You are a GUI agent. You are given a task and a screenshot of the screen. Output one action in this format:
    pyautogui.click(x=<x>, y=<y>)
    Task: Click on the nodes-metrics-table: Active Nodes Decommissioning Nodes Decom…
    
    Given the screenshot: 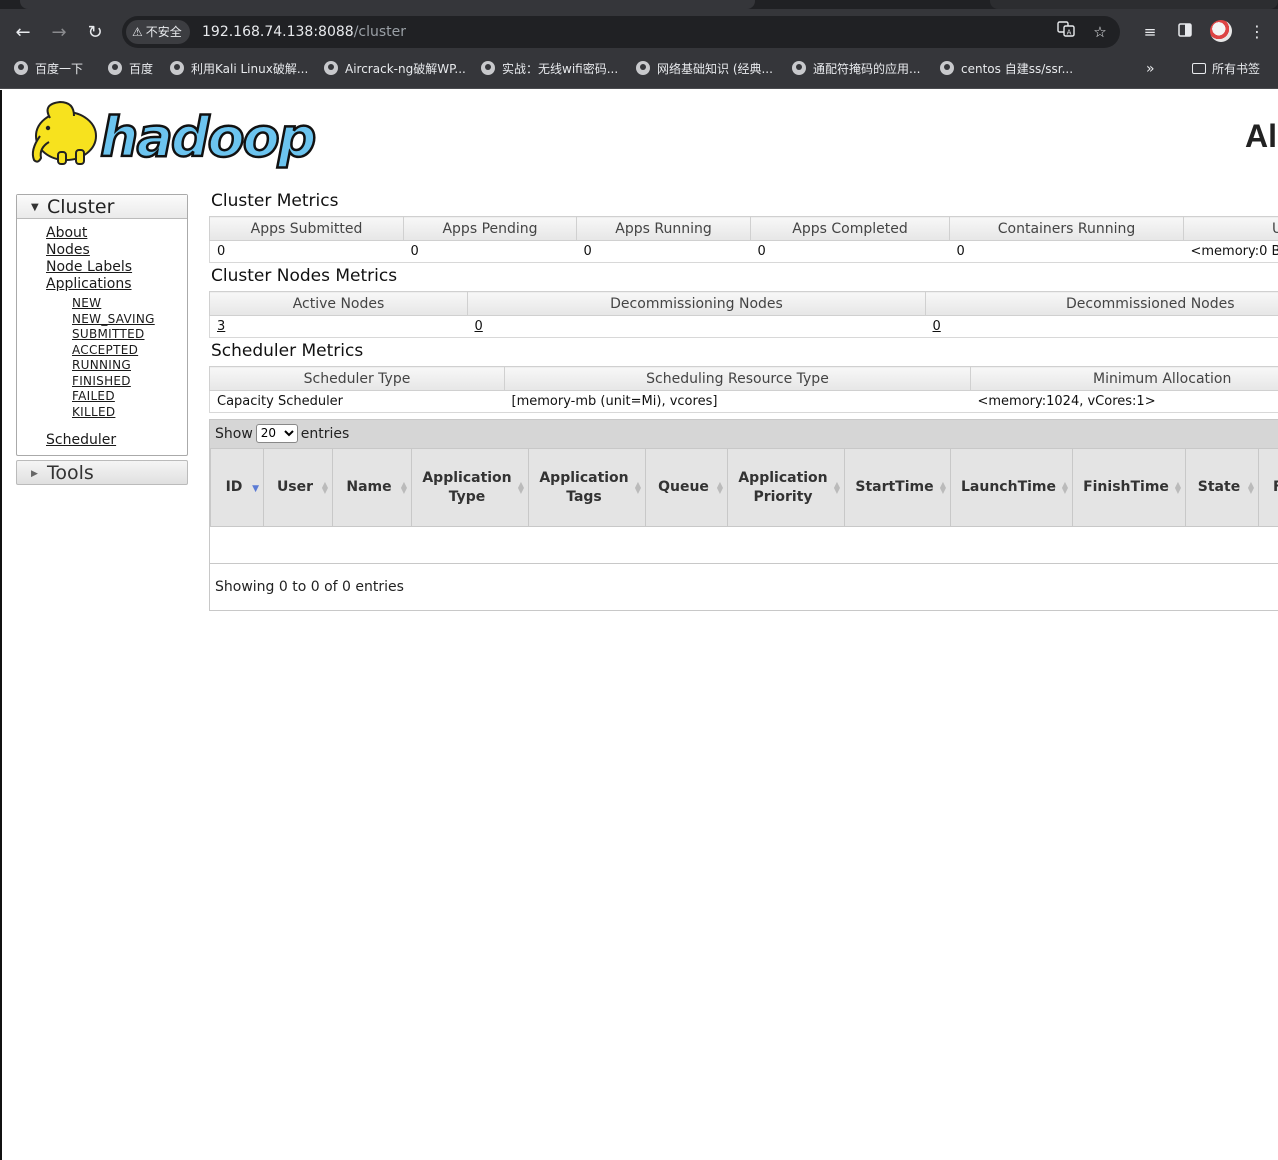 What is the action you would take?
    pyautogui.click(x=743, y=314)
    